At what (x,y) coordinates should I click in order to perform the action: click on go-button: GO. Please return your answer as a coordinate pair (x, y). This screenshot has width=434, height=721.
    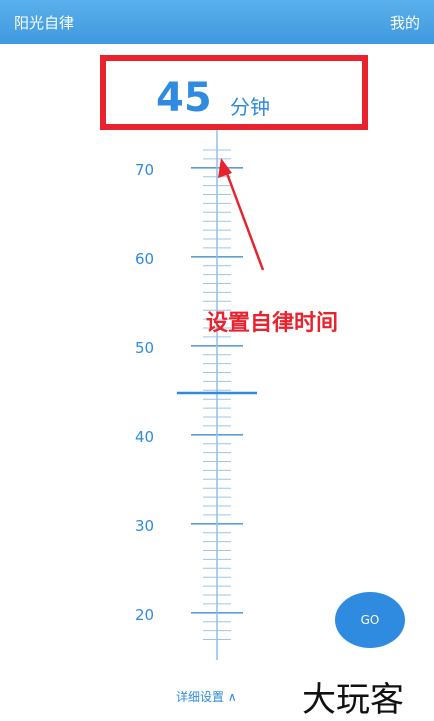
    Looking at the image, I should click on (370, 620).